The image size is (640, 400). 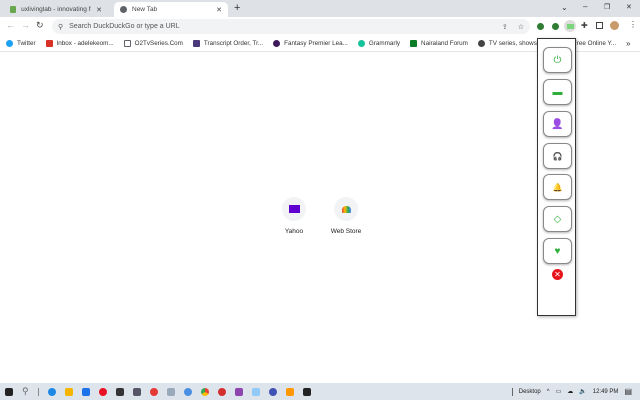 What do you see at coordinates (9, 43) in the screenshot?
I see `twitter-icon` at bounding box center [9, 43].